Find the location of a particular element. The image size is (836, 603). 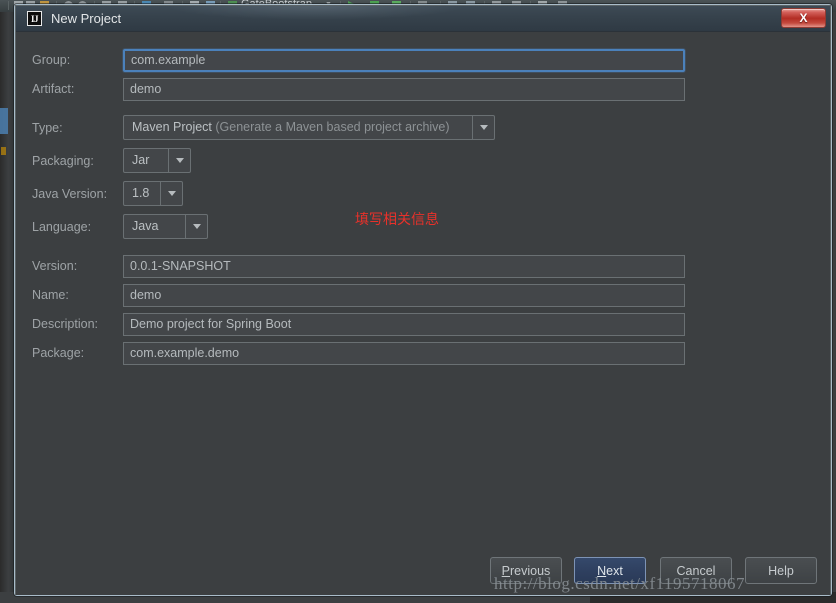

ide-left-sidebar is located at coordinates (7, 307).